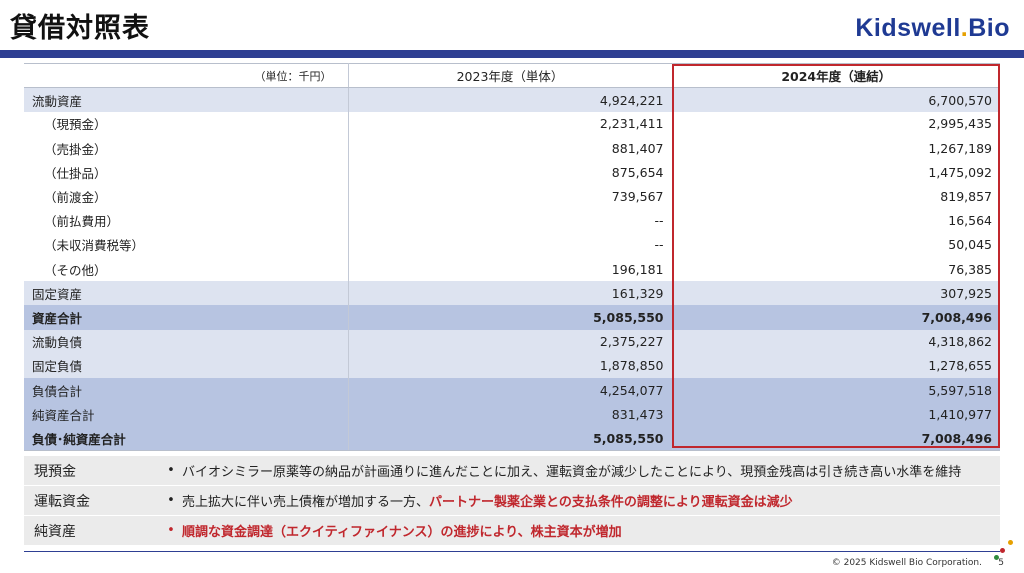 Image resolution: width=1024 pixels, height=573 pixels. I want to click on row-label: （前払費用）, so click(186, 220).